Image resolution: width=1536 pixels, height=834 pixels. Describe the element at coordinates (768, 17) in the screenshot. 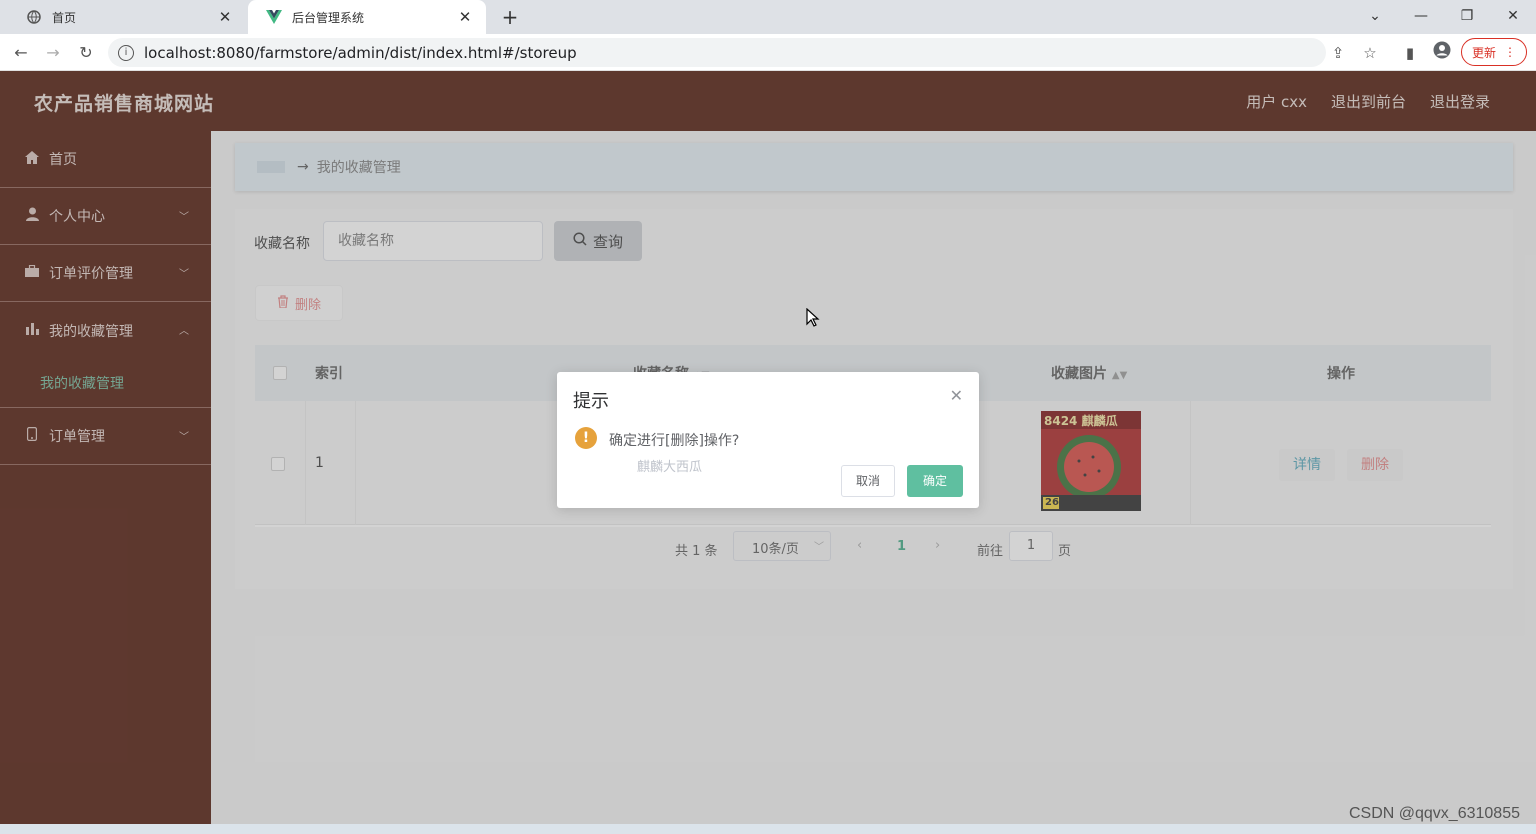

I see `browser-tab-bar: 首页 ✕ 后台管理系统 ✕ + ⌄ — ❐ ✕` at that location.